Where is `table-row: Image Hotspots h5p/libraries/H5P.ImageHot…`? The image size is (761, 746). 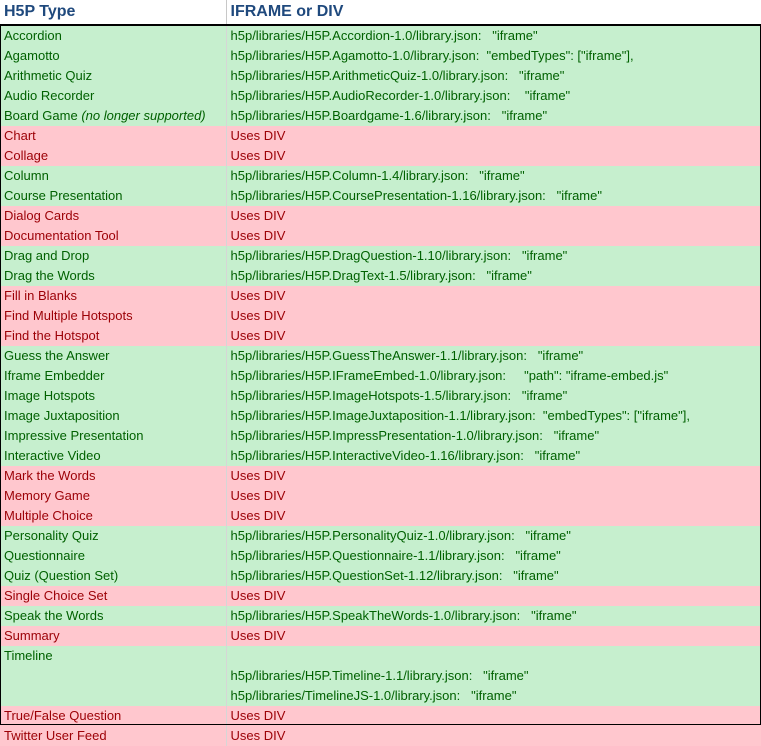
table-row: Image Hotspots h5p/libraries/H5P.ImageHot… is located at coordinates (380, 396).